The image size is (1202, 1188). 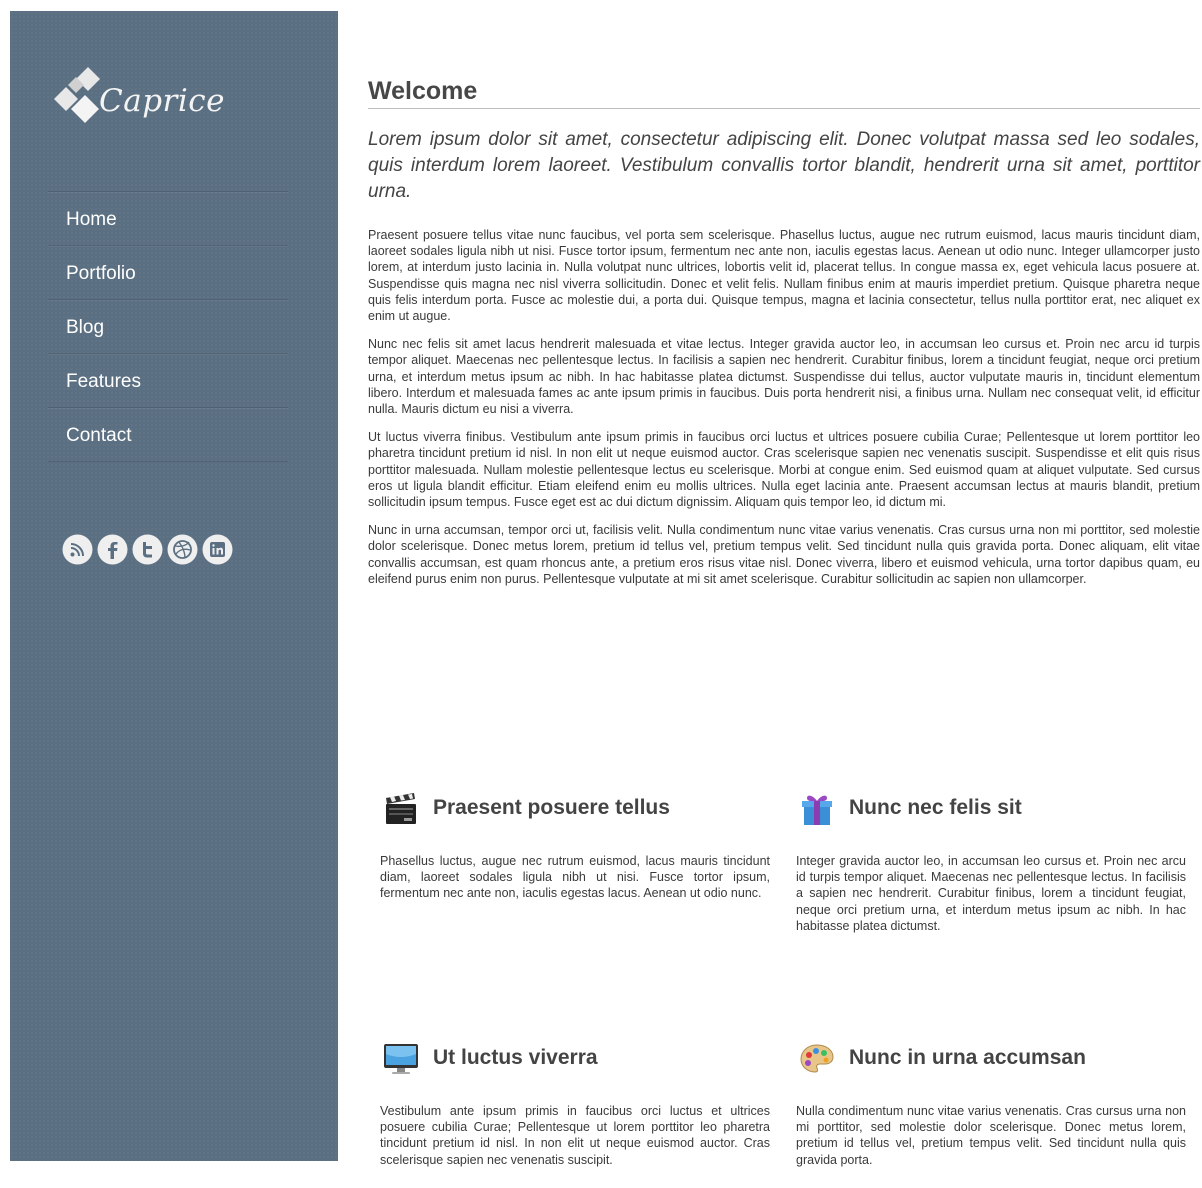 What do you see at coordinates (217, 549) in the screenshot?
I see `linkedin-icon` at bounding box center [217, 549].